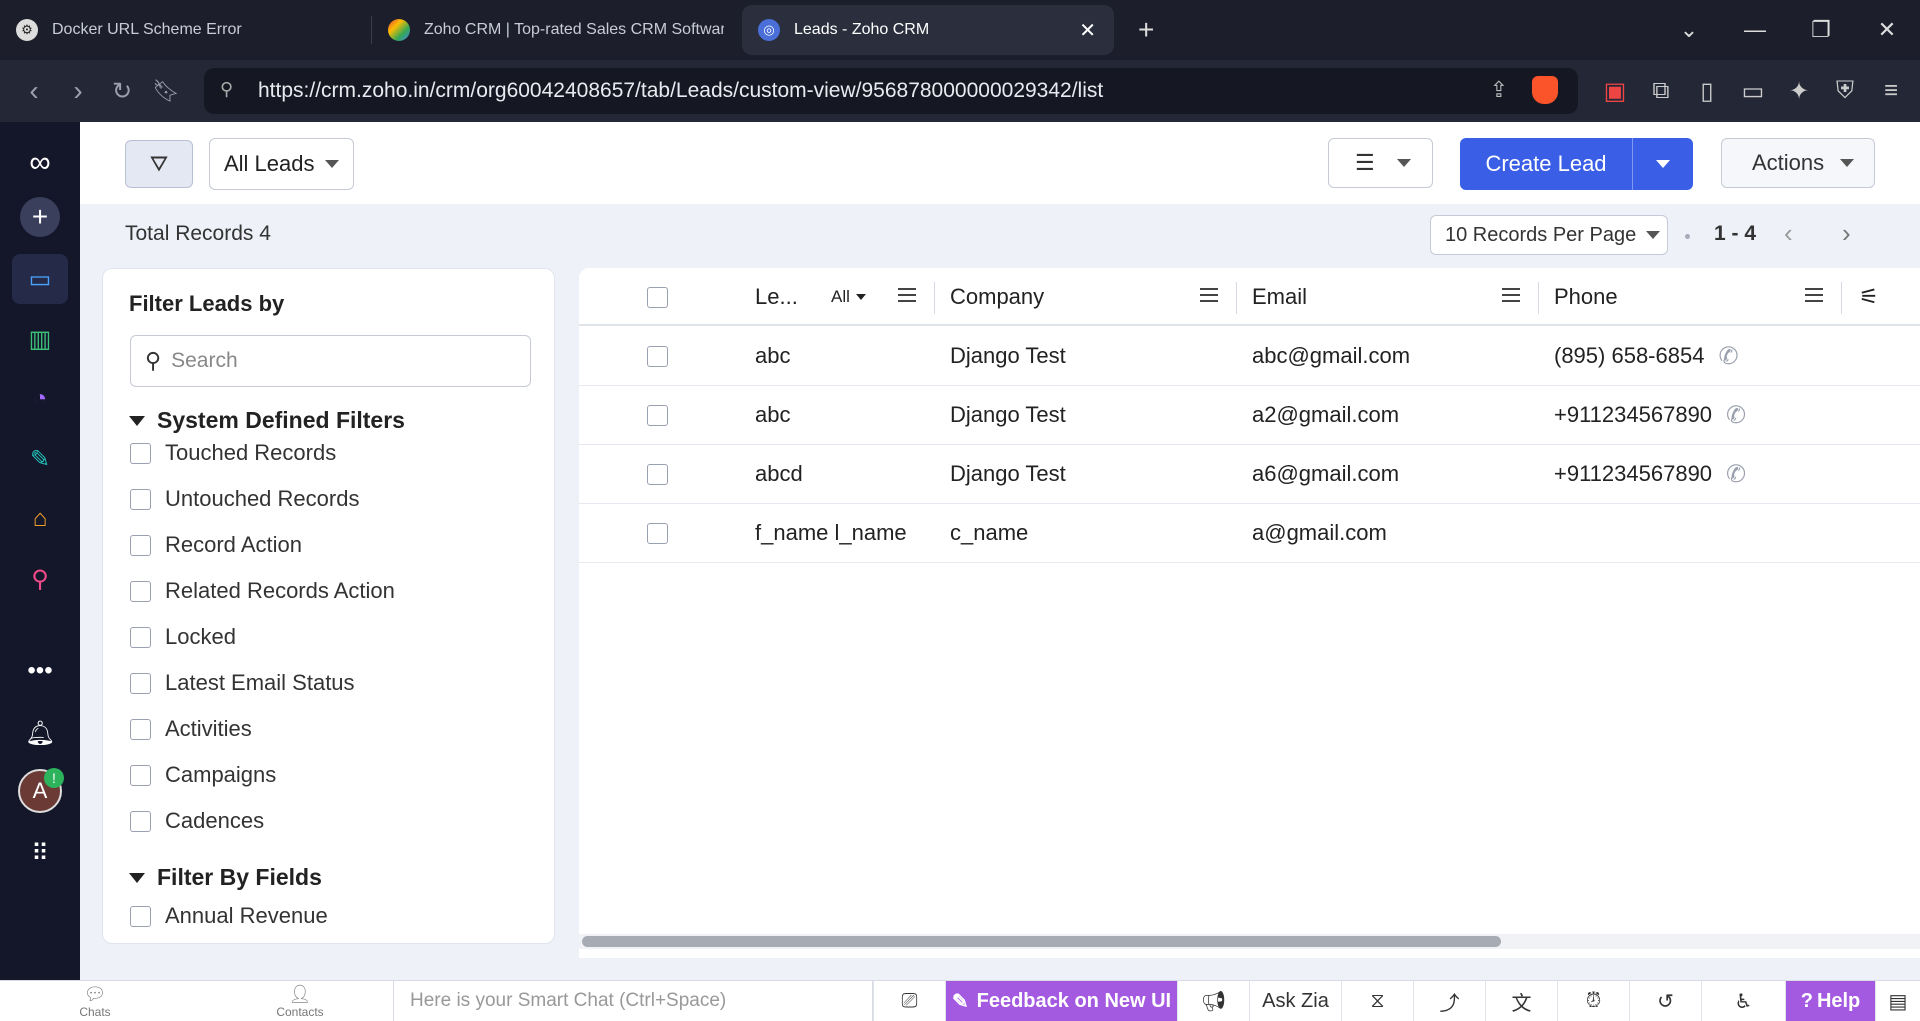 The width and height of the screenshot is (1920, 1021). Describe the element at coordinates (1380, 163) in the screenshot. I see `list-view-switcher: ☰` at that location.